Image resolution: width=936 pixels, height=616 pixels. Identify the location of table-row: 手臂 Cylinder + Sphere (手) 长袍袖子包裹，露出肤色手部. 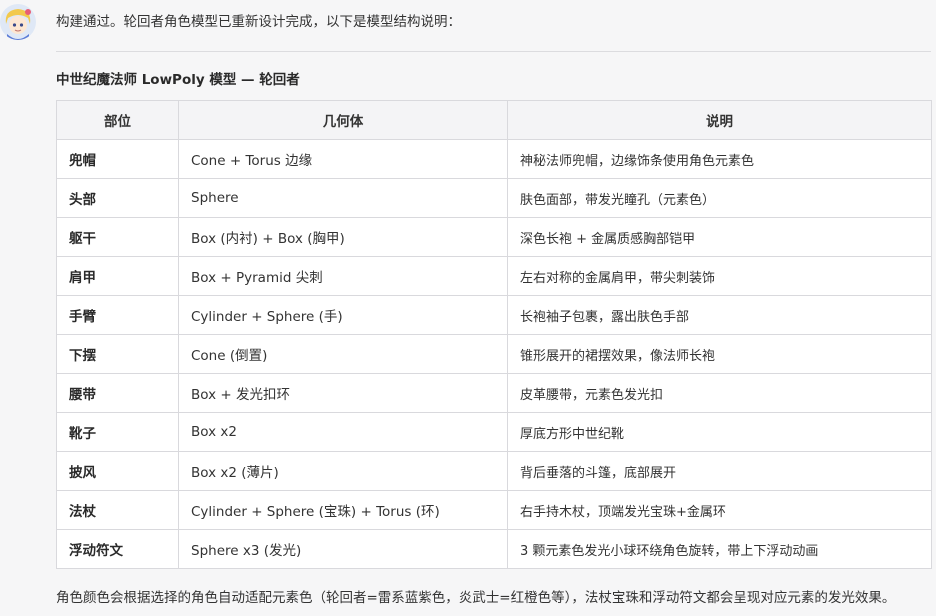
(494, 315).